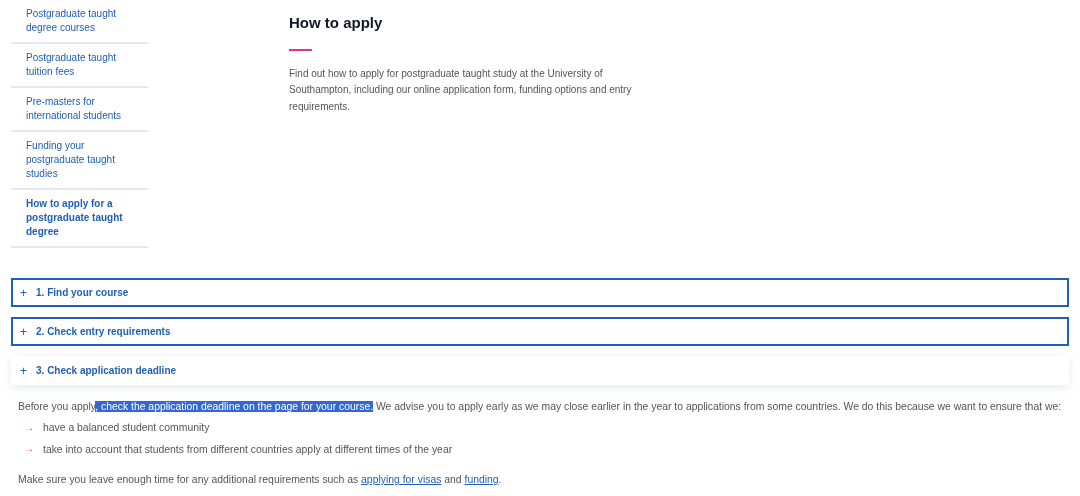 This screenshot has height=496, width=1080. What do you see at coordinates (401, 480) in the screenshot?
I see `link: applying for visas` at bounding box center [401, 480].